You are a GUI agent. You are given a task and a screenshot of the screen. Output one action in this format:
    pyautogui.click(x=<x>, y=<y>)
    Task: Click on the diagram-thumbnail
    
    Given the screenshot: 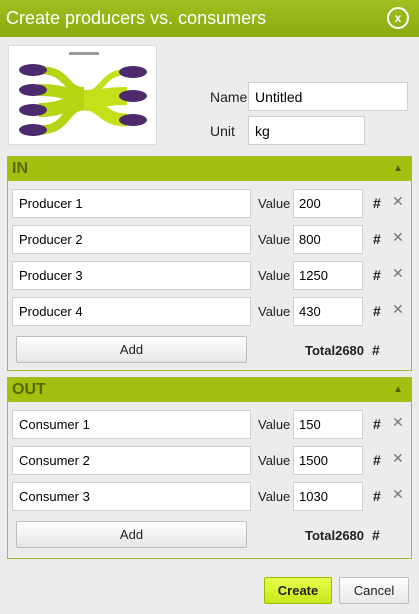 What is the action you would take?
    pyautogui.click(x=82, y=95)
    